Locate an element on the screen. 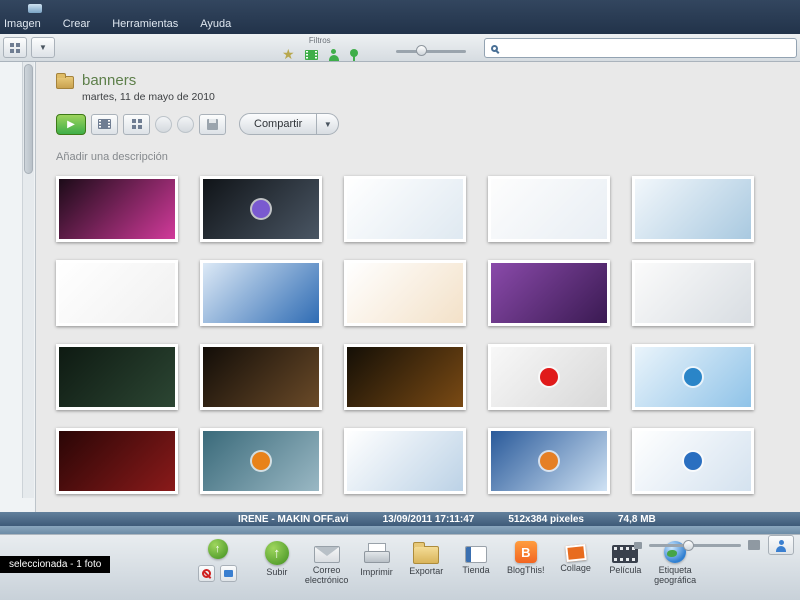 The height and width of the screenshot is (600, 800). action-collage-button: Collage is located at coordinates (576, 563).